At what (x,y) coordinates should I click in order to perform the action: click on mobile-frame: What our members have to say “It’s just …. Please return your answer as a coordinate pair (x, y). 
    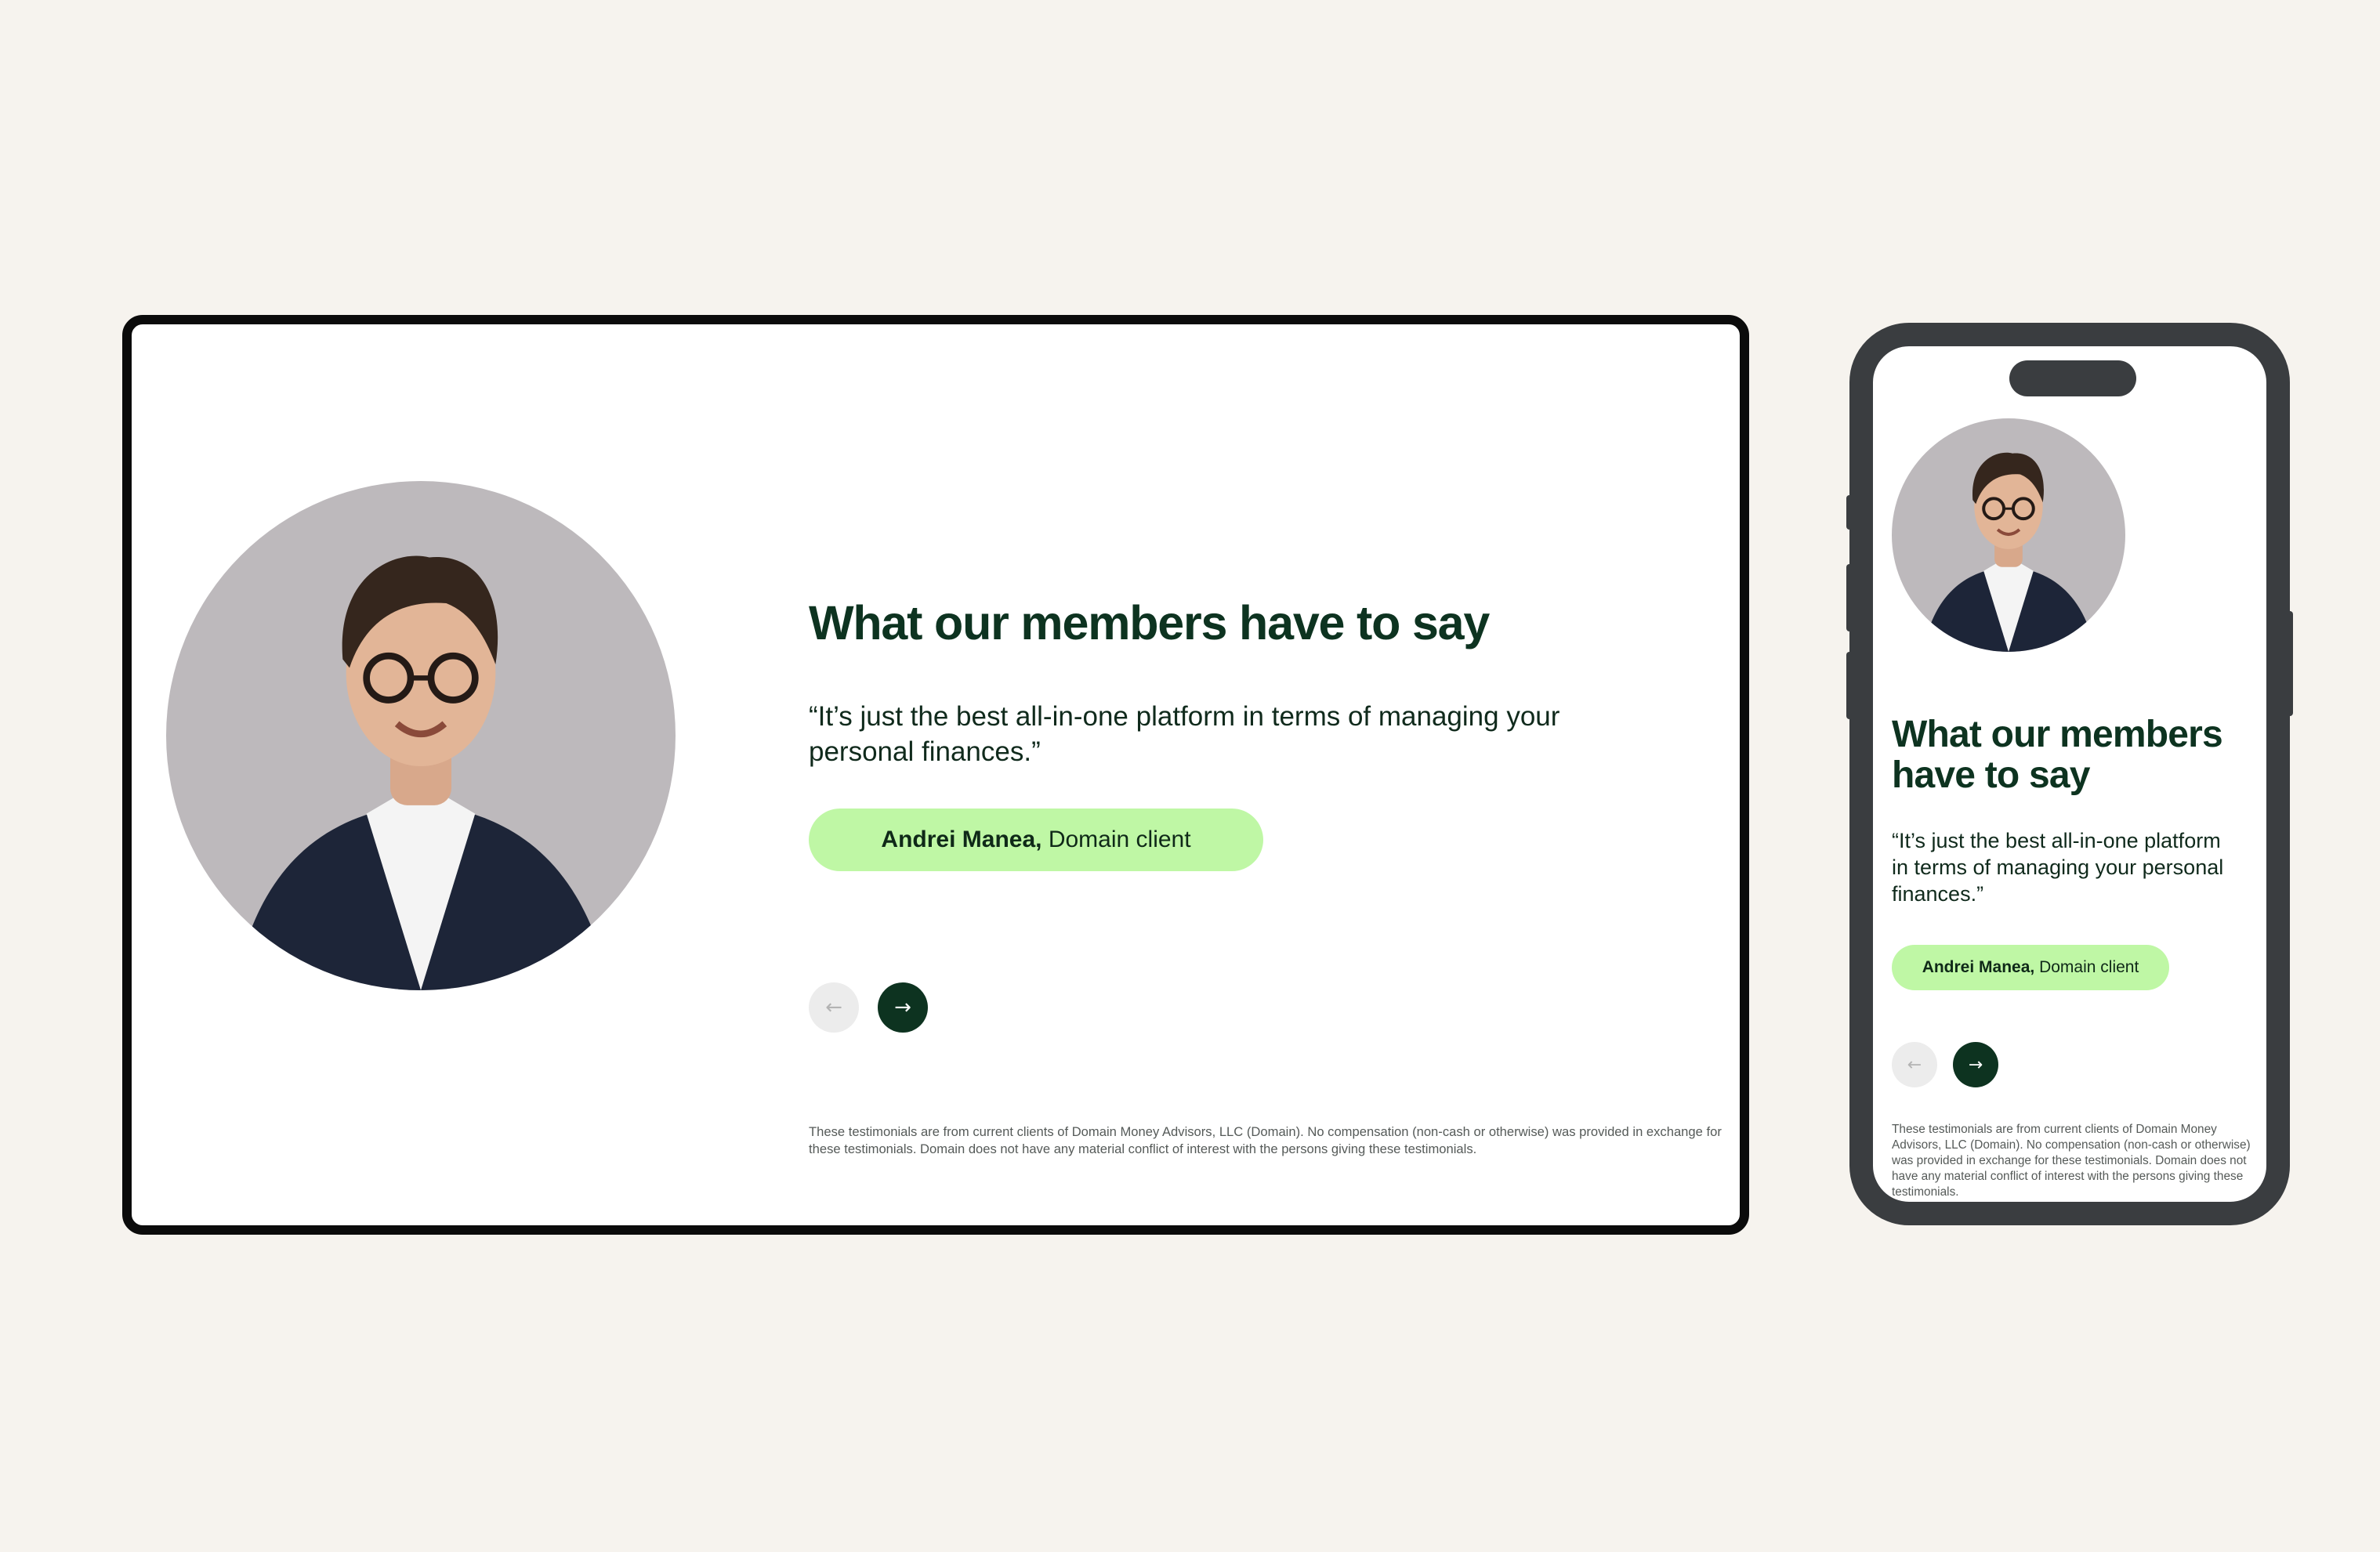
    Looking at the image, I should click on (2069, 774).